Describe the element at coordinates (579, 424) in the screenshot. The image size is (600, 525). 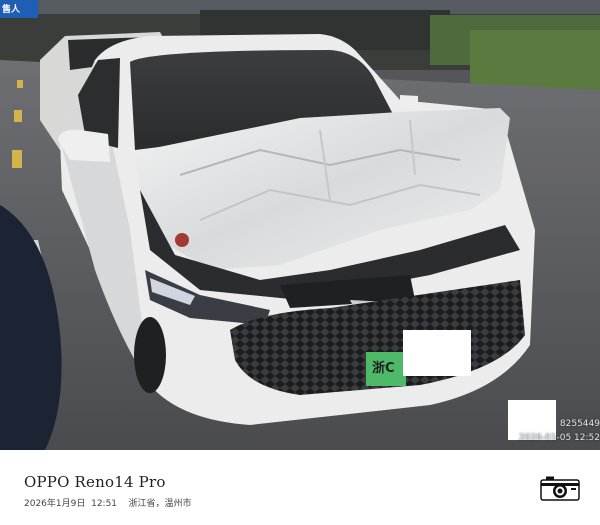
I see `watermark-line: 8255449` at that location.